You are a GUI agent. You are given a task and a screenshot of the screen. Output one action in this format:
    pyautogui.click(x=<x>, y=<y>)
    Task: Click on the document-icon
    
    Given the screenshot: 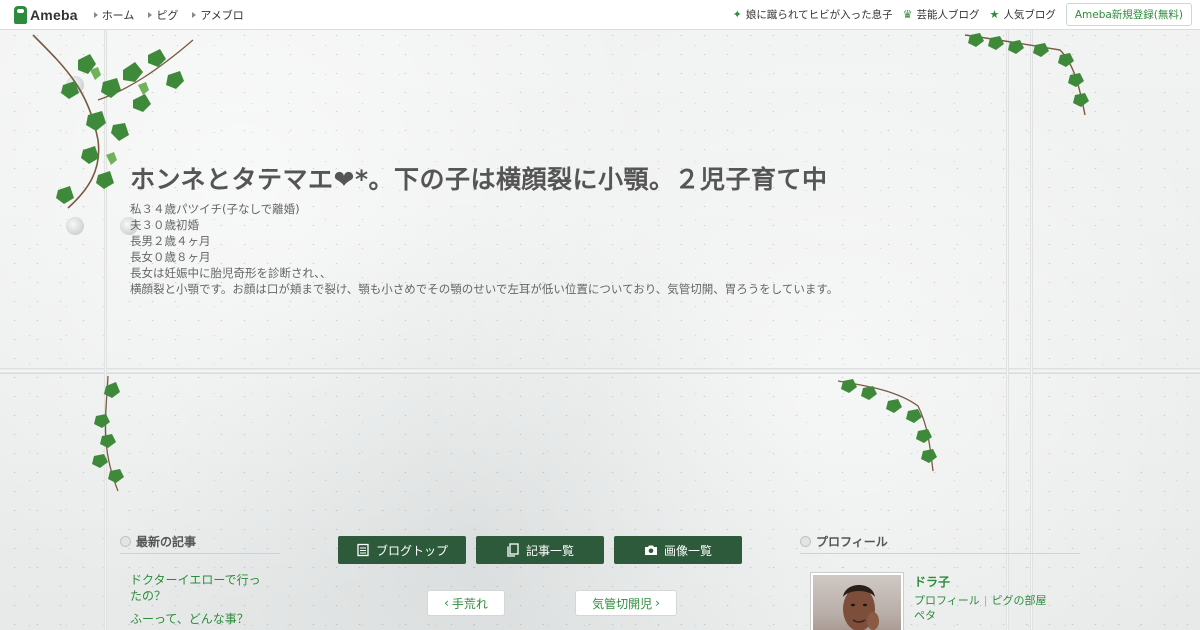 What is the action you would take?
    pyautogui.click(x=363, y=550)
    